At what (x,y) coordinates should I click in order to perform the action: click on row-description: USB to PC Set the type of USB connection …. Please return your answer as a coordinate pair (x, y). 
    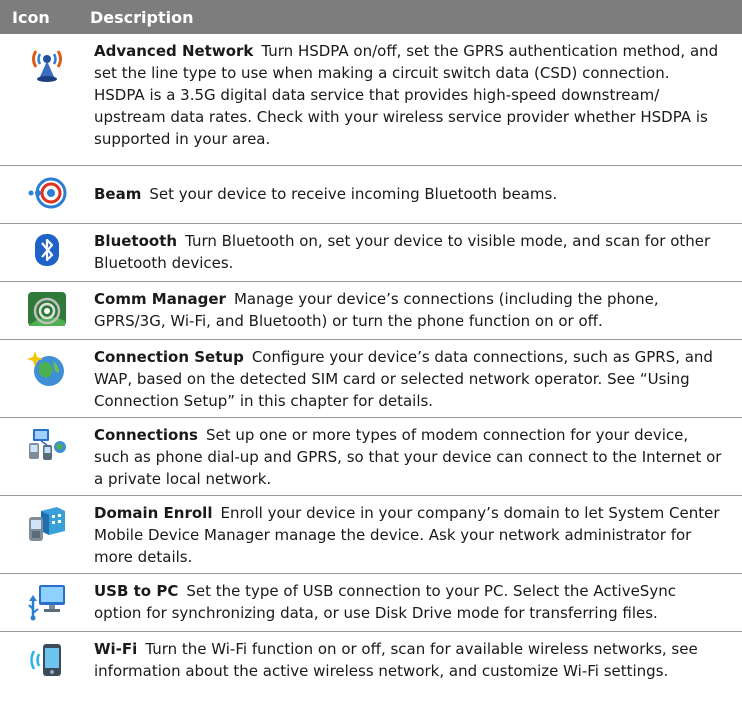
    Looking at the image, I should click on (418, 602).